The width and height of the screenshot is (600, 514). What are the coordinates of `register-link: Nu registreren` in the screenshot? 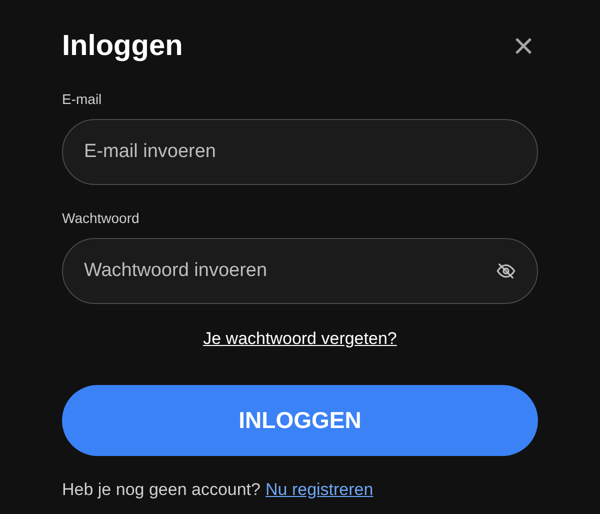 It's located at (320, 489).